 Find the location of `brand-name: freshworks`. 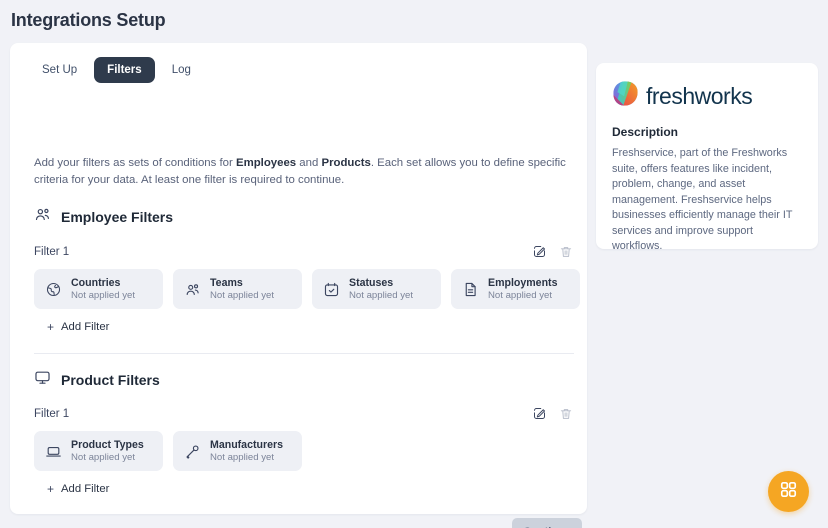

brand-name: freshworks is located at coordinates (699, 95).